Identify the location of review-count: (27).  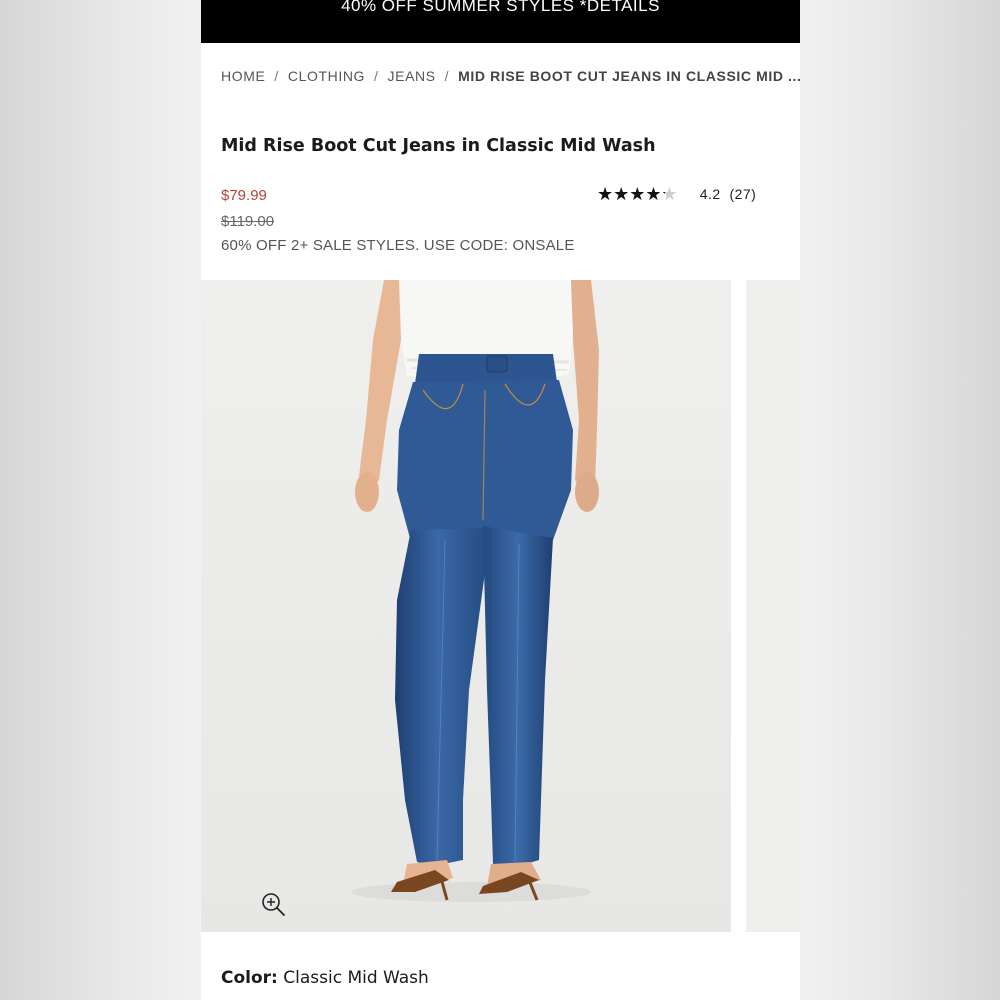
(743, 194).